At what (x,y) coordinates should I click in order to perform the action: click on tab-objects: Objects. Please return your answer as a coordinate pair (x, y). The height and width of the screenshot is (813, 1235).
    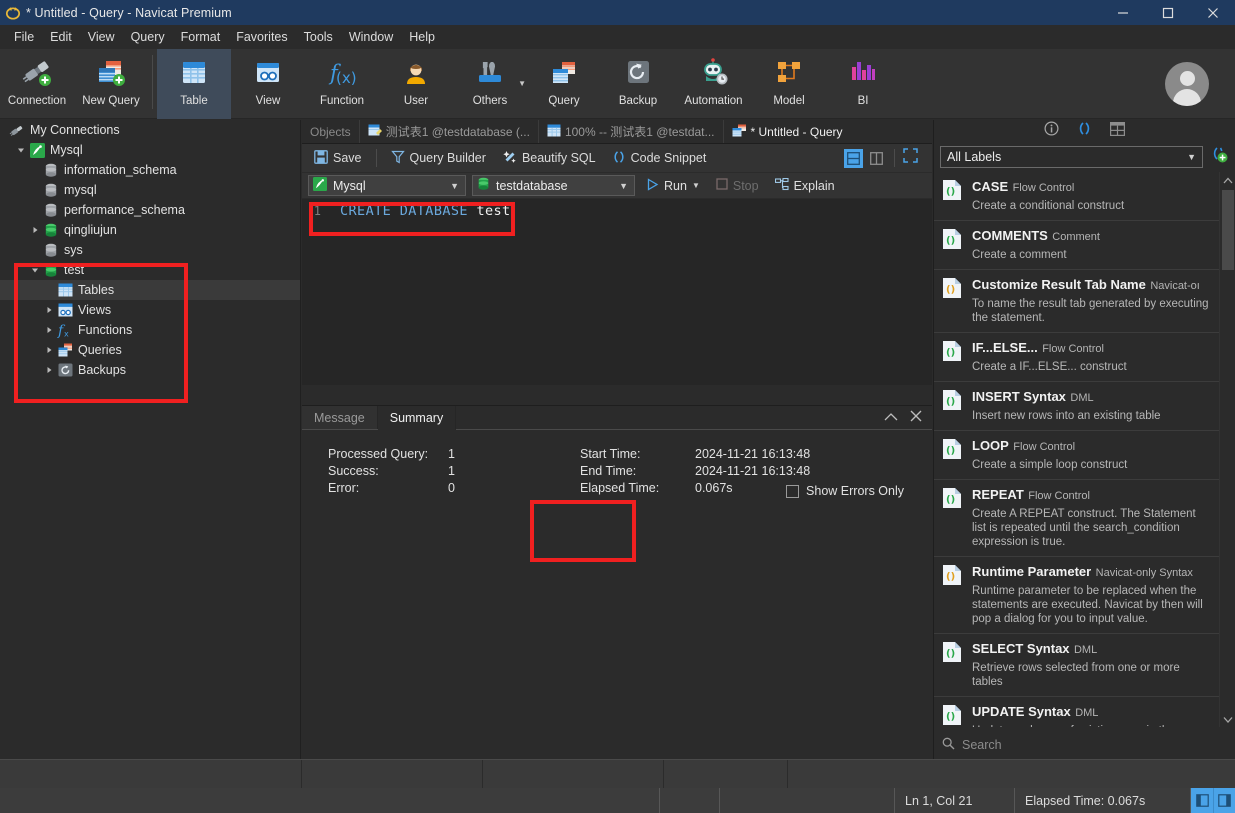
    Looking at the image, I should click on (331, 131).